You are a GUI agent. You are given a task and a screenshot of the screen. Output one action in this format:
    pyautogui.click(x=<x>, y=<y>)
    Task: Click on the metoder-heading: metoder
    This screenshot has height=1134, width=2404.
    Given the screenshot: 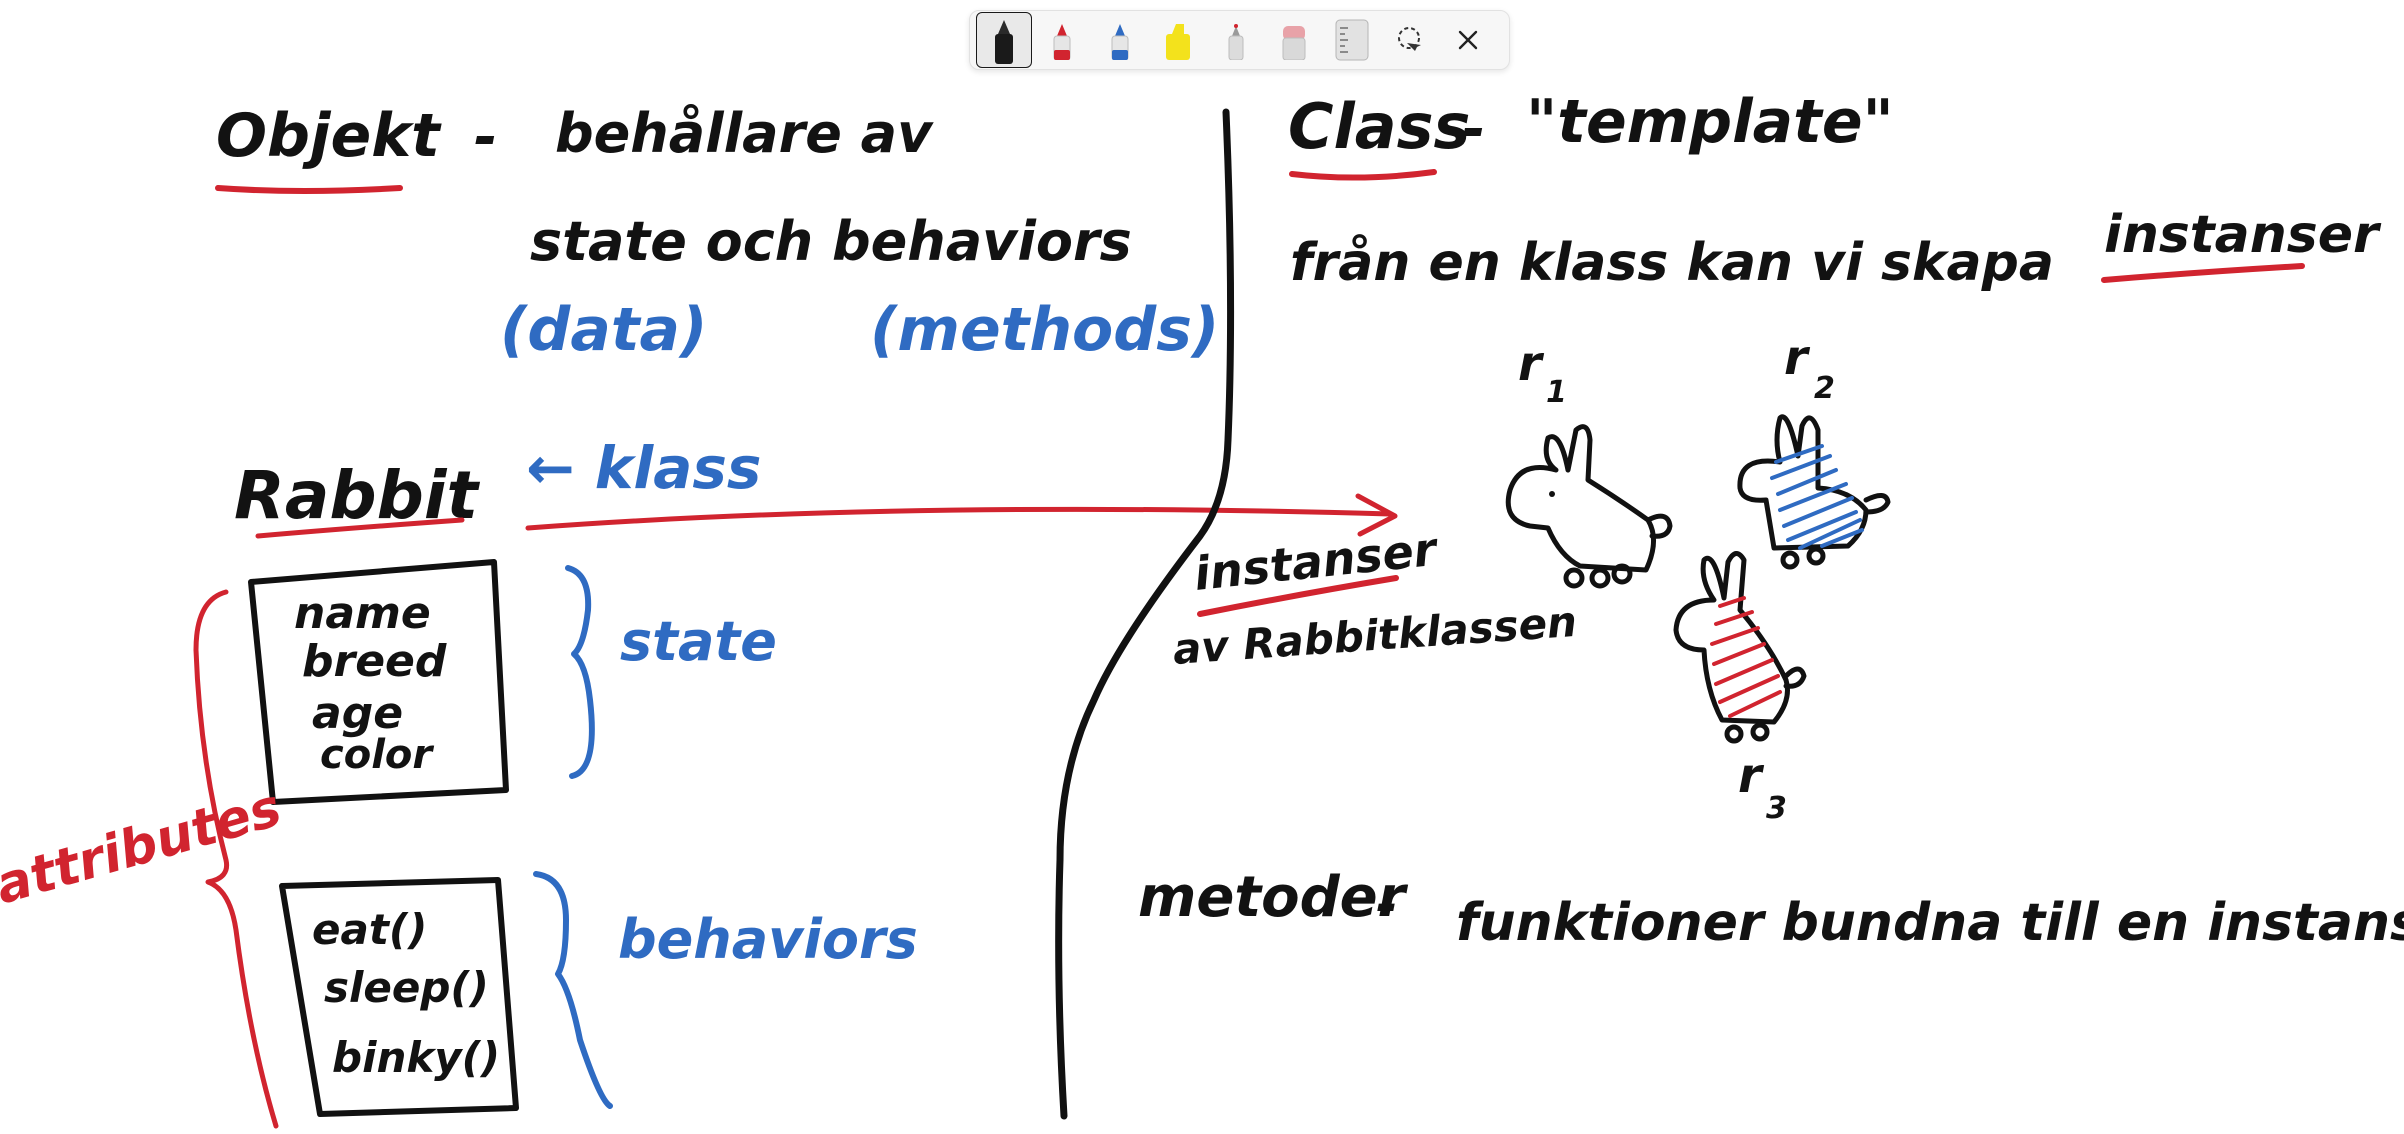 What is the action you would take?
    pyautogui.click(x=1273, y=897)
    